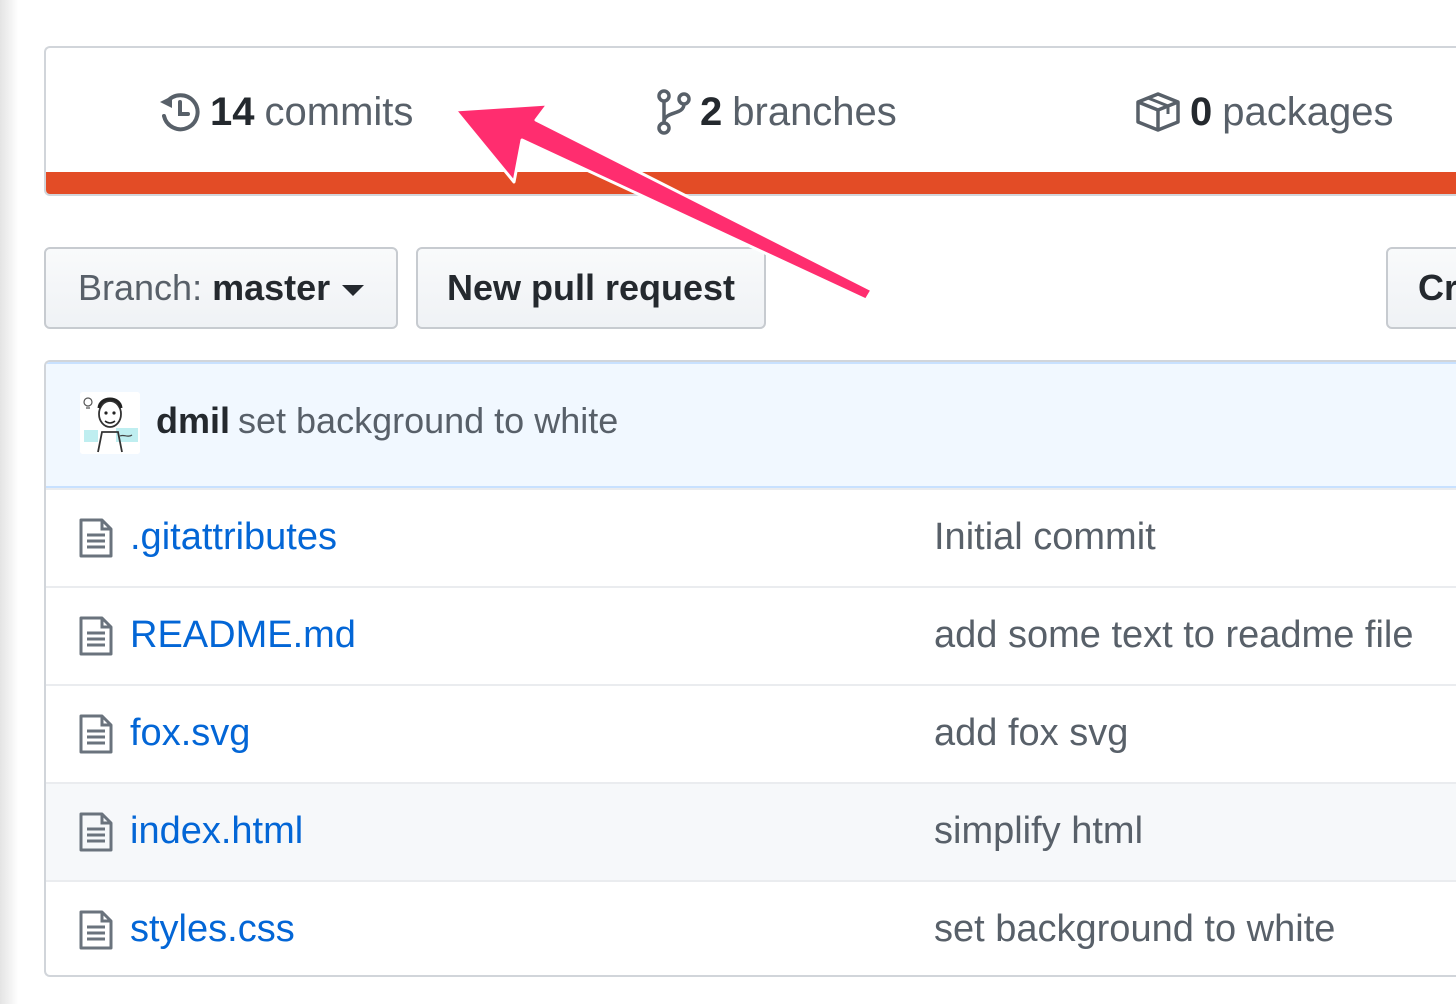  What do you see at coordinates (1045, 537) in the screenshot?
I see `file-commit-message: Initial commit` at bounding box center [1045, 537].